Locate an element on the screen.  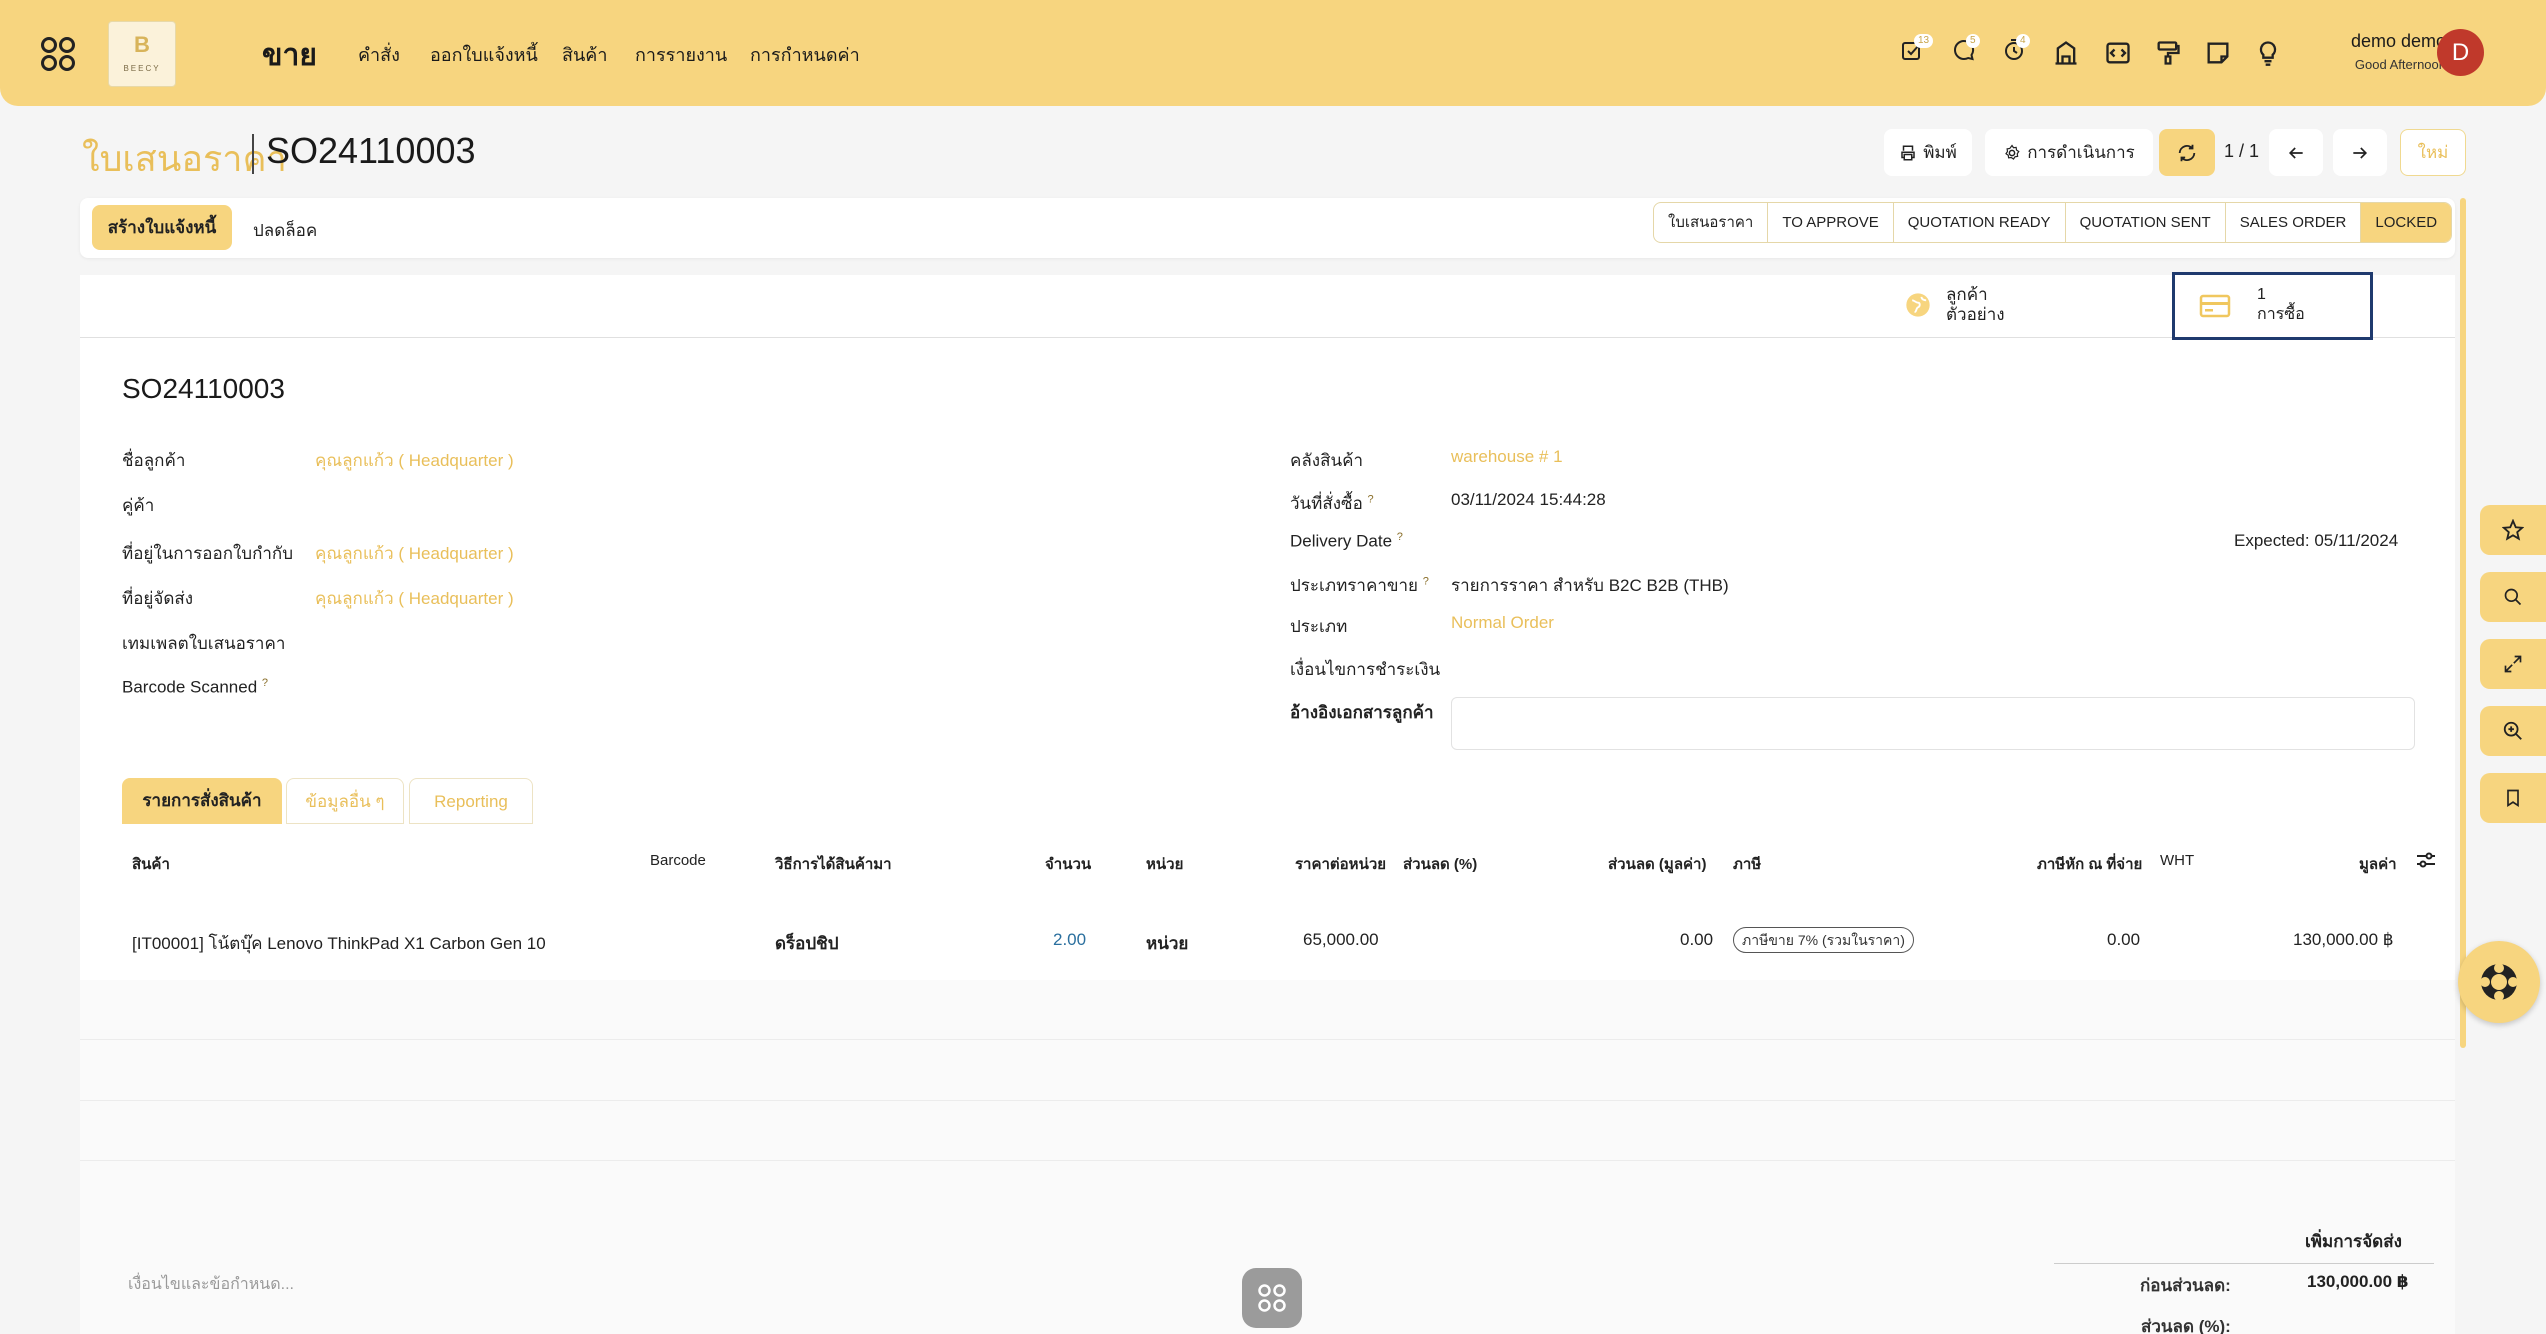
col-taxes: ภาษี is located at coordinates (1747, 864).